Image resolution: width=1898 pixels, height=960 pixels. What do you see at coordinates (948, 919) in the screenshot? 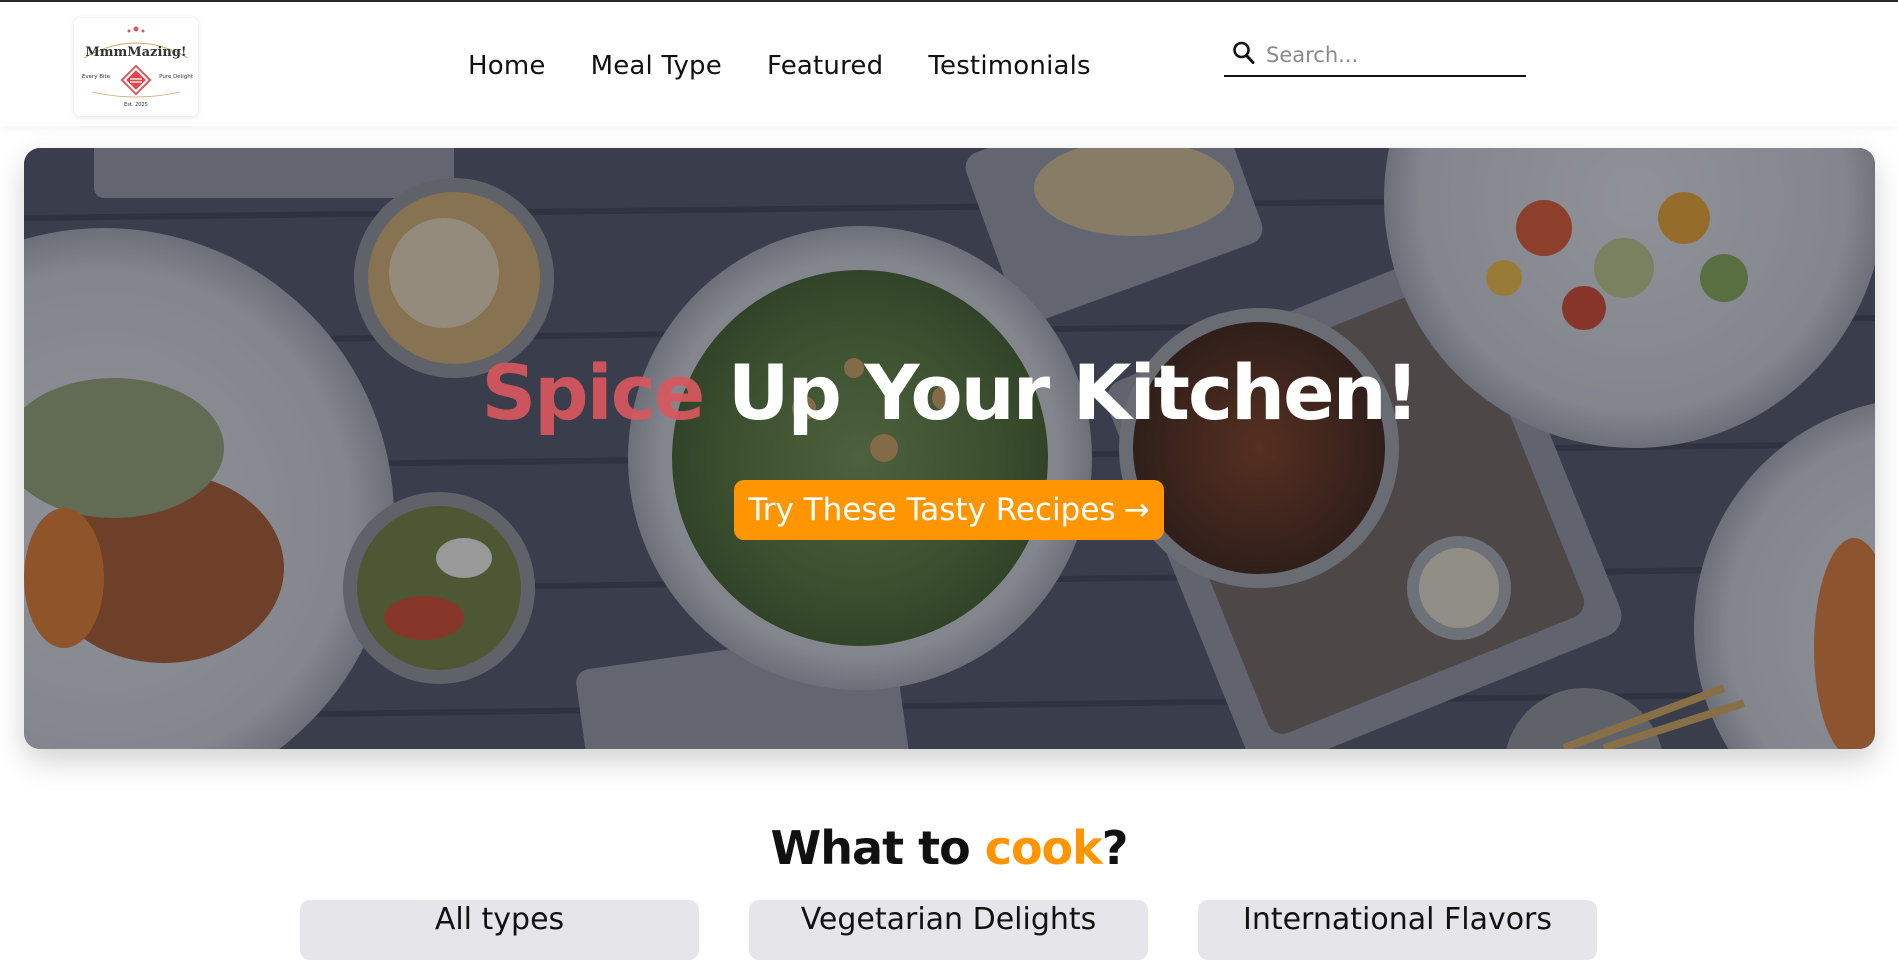
I see `tile-label: Vegetarian Delights` at bounding box center [948, 919].